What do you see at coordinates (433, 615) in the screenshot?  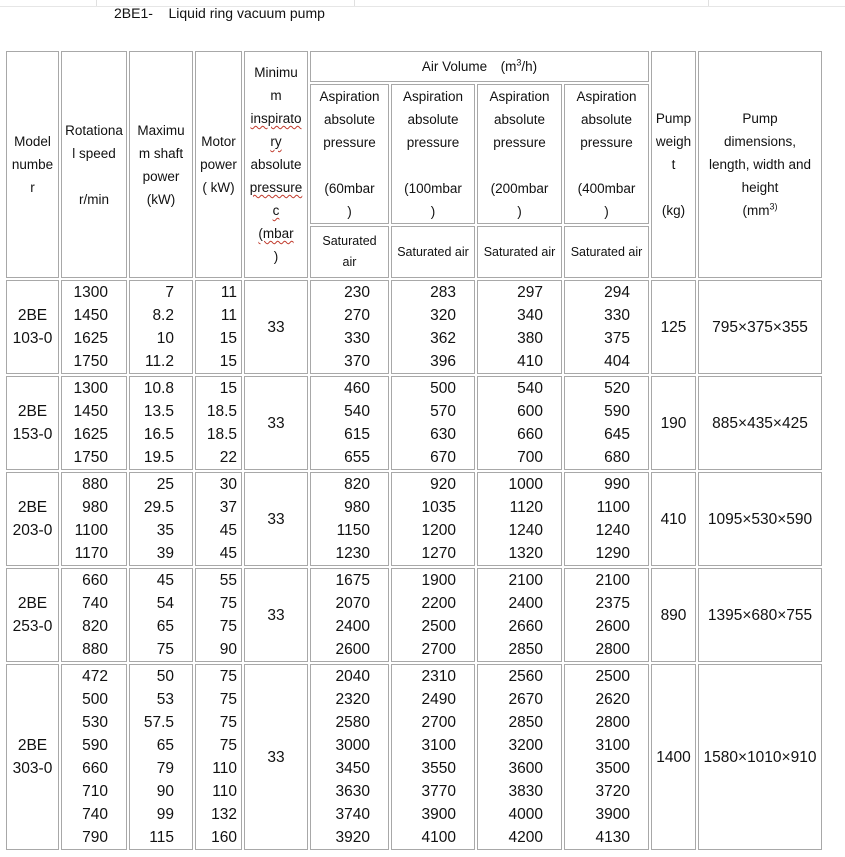 I see `air-volume-100-cell: 1900 2200 2500 2700` at bounding box center [433, 615].